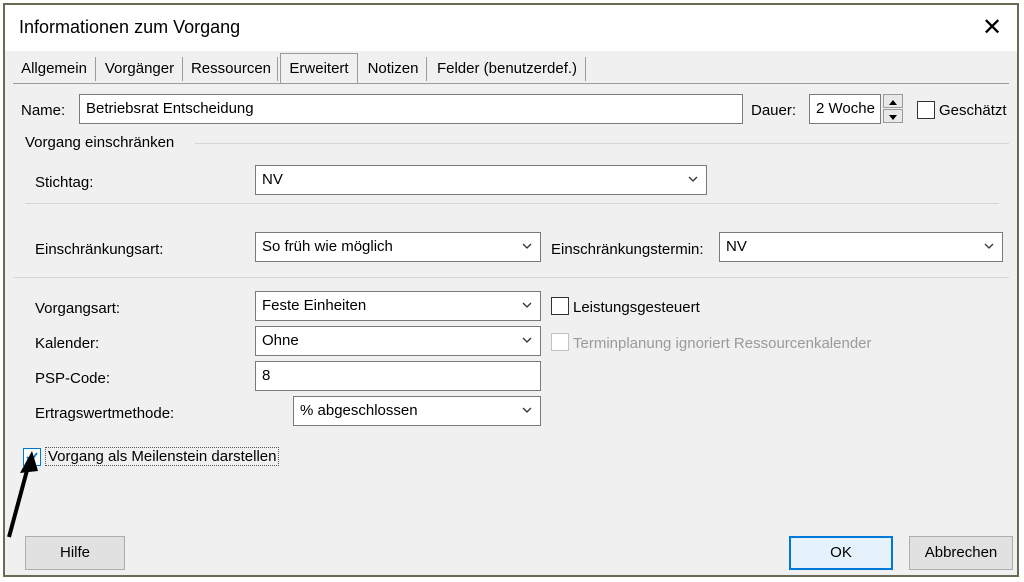 Image resolution: width=1024 pixels, height=582 pixels. I want to click on window-title: Informationen zum Vorgang, so click(130, 27).